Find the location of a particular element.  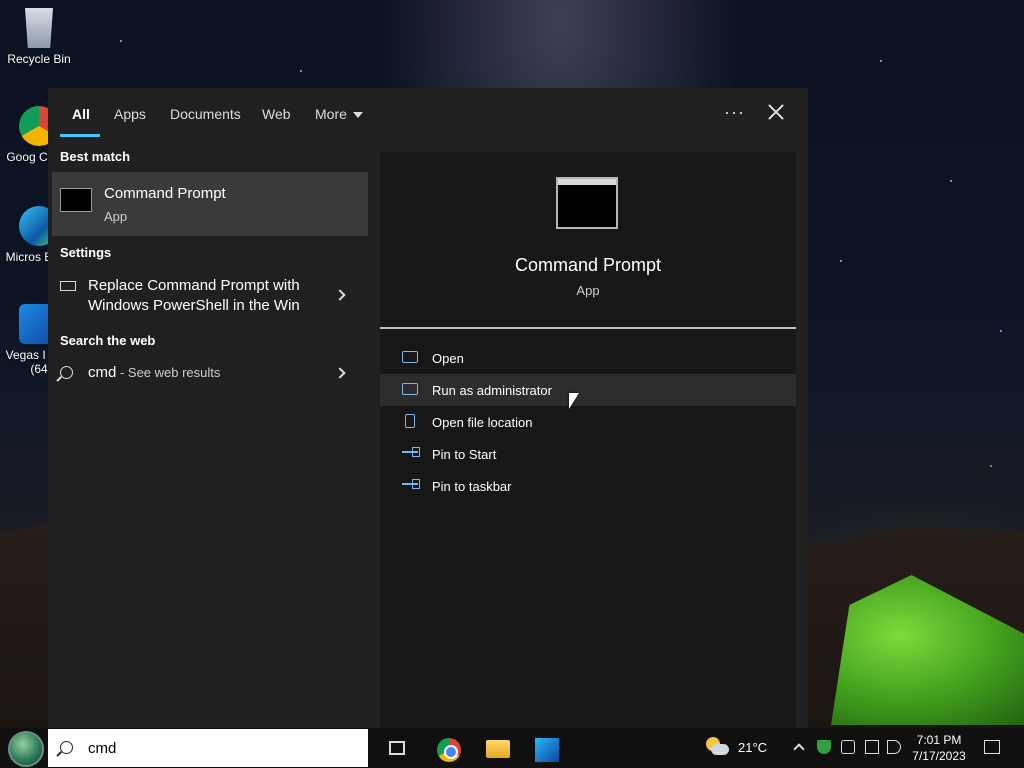

file-explorer-icon is located at coordinates (498, 749).